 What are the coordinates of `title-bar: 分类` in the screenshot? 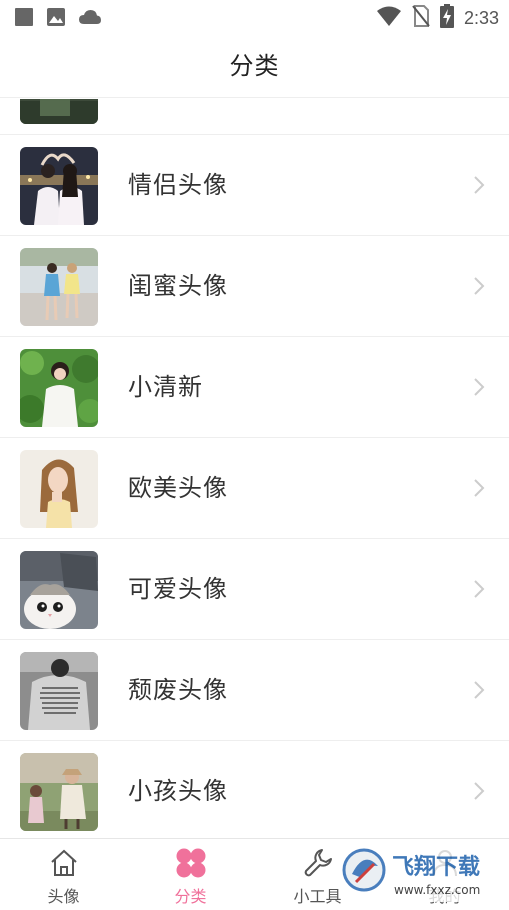 It's located at (254, 66).